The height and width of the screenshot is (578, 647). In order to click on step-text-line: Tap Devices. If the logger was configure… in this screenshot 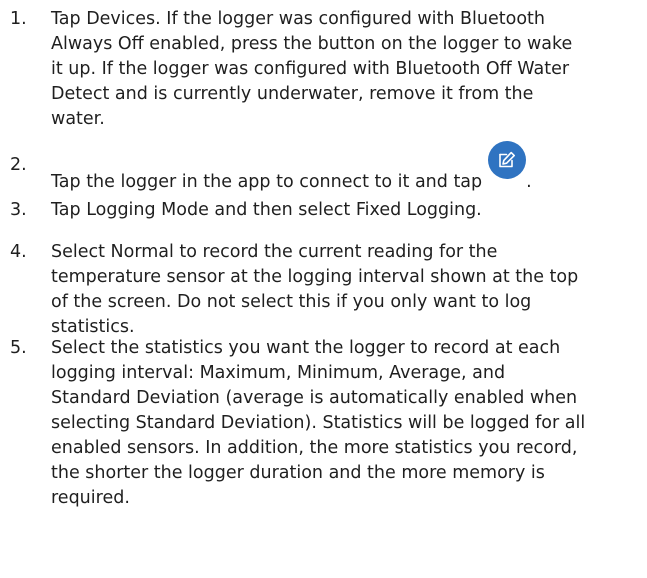, I will do `click(298, 19)`.